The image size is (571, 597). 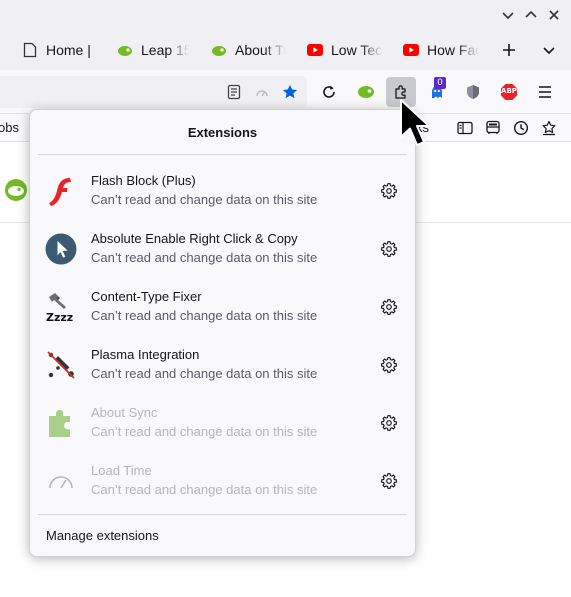 I want to click on close-button, so click(x=554, y=15).